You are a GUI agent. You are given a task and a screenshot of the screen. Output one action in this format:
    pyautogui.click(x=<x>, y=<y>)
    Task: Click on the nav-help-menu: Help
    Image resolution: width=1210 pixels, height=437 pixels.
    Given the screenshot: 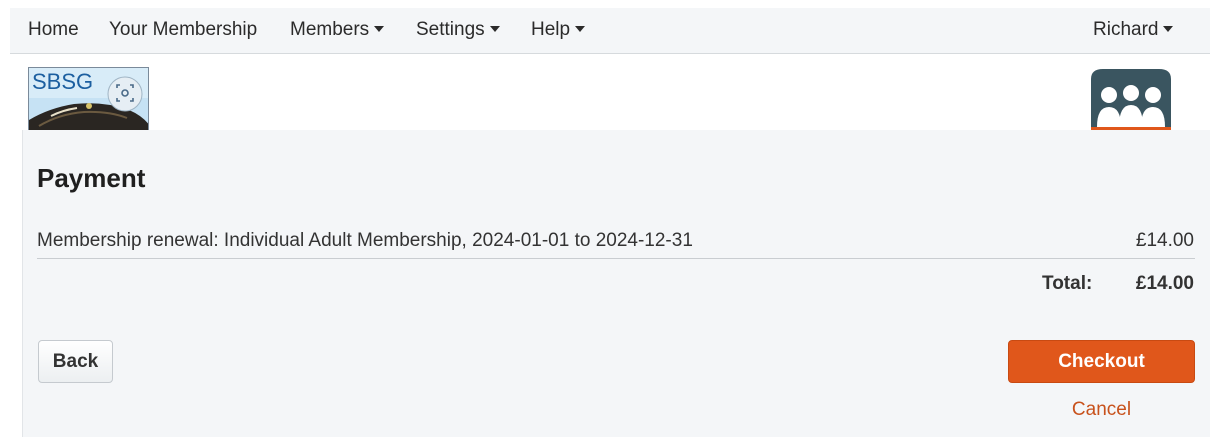 What is the action you would take?
    pyautogui.click(x=558, y=30)
    